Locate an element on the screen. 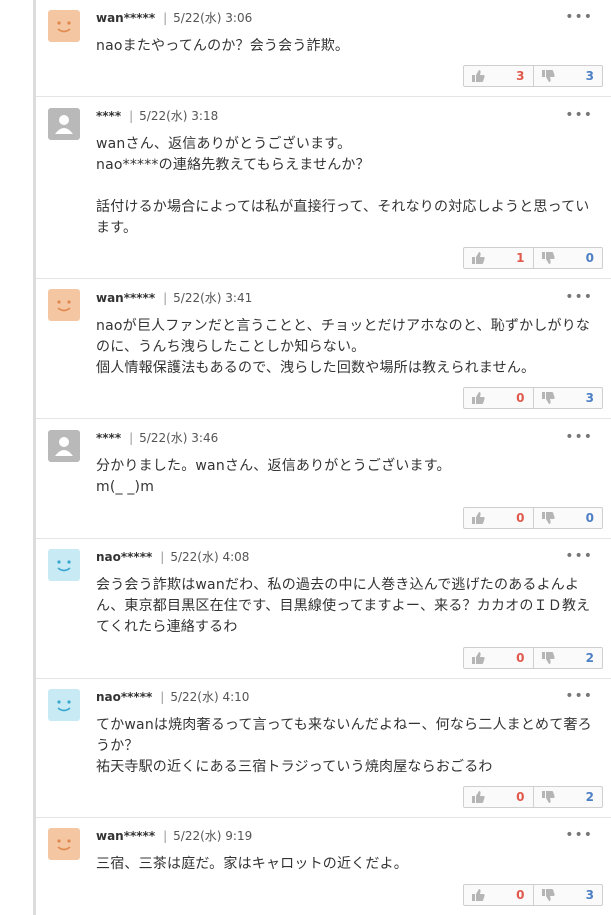 This screenshot has height=915, width=611. vote-box: 1 0 is located at coordinates (533, 258).